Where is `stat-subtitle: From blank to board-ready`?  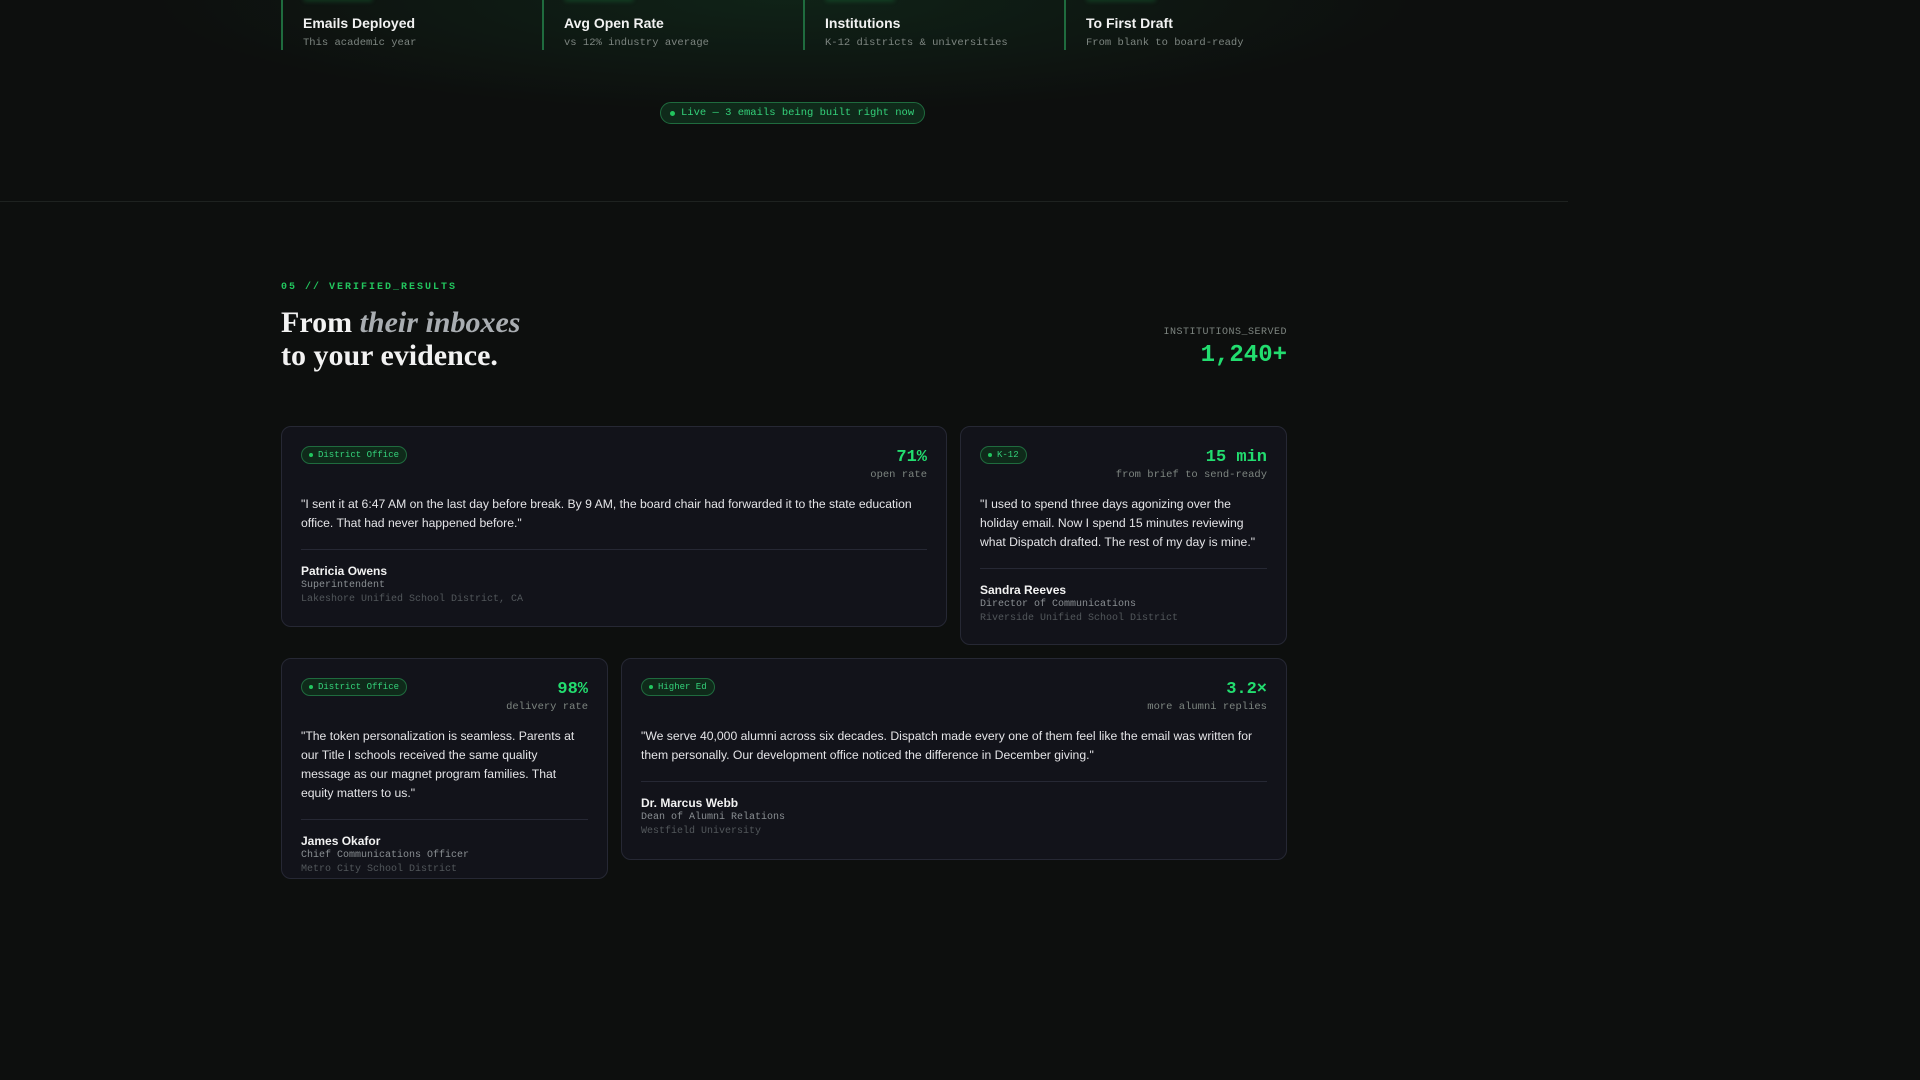 stat-subtitle: From blank to board-ready is located at coordinates (1165, 43).